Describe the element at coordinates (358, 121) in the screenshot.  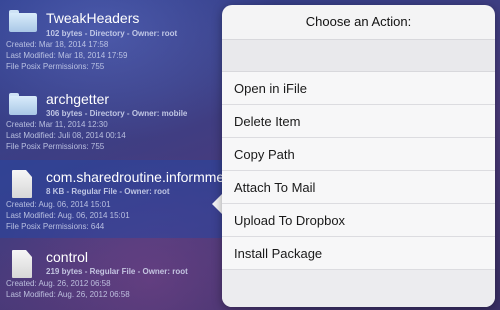
I see `action-delete-item: Delete Item` at that location.